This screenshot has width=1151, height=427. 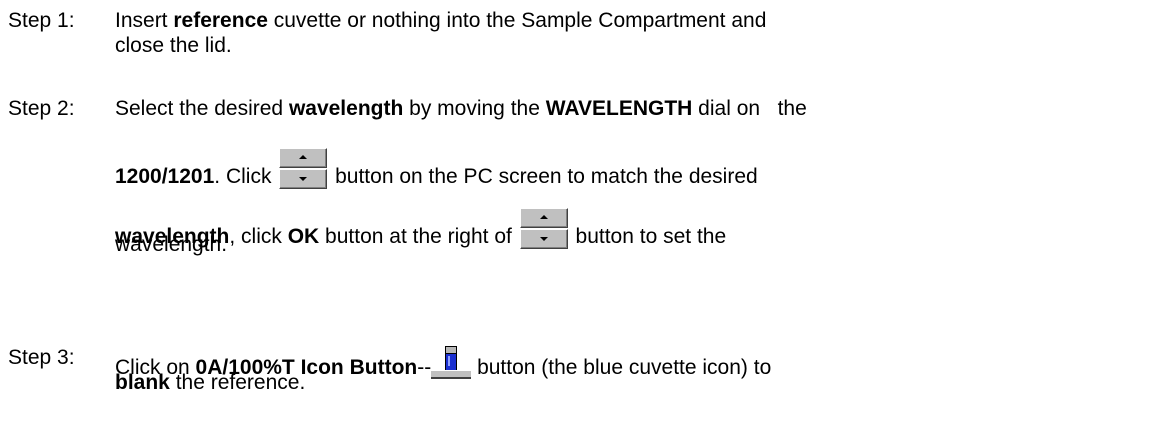 I want to click on text: by moving the, so click(x=474, y=108).